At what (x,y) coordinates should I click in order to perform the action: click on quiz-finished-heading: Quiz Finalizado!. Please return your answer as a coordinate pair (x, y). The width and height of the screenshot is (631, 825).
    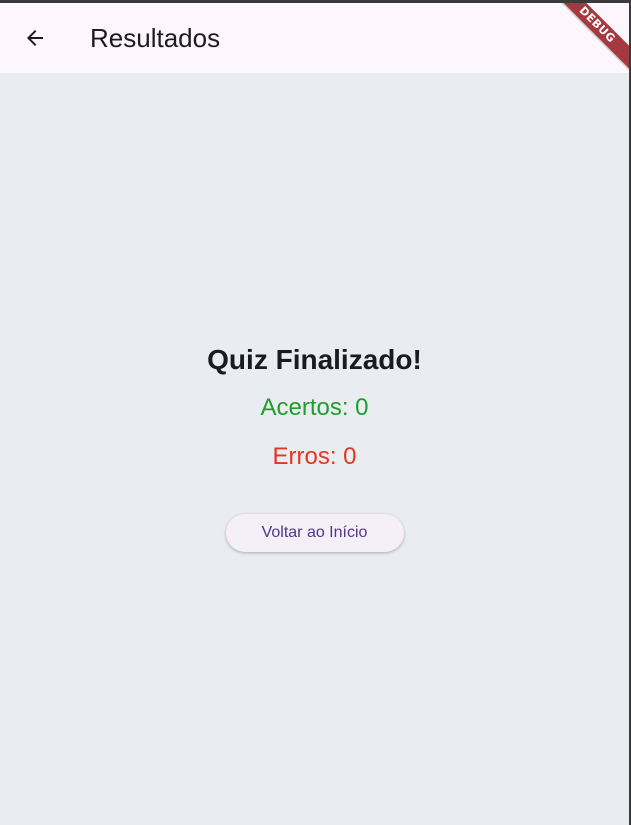
    Looking at the image, I should click on (314, 359).